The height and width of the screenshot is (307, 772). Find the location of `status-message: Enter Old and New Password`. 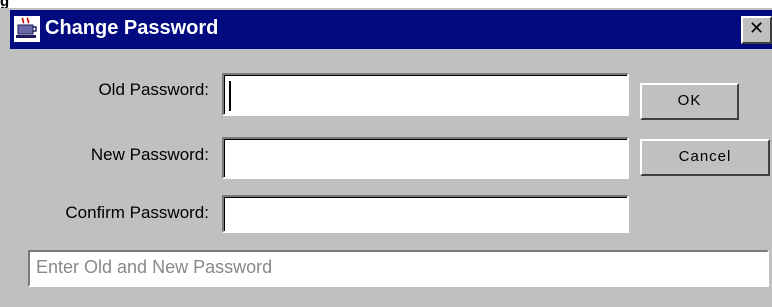

status-message: Enter Old and New Password is located at coordinates (398, 268).